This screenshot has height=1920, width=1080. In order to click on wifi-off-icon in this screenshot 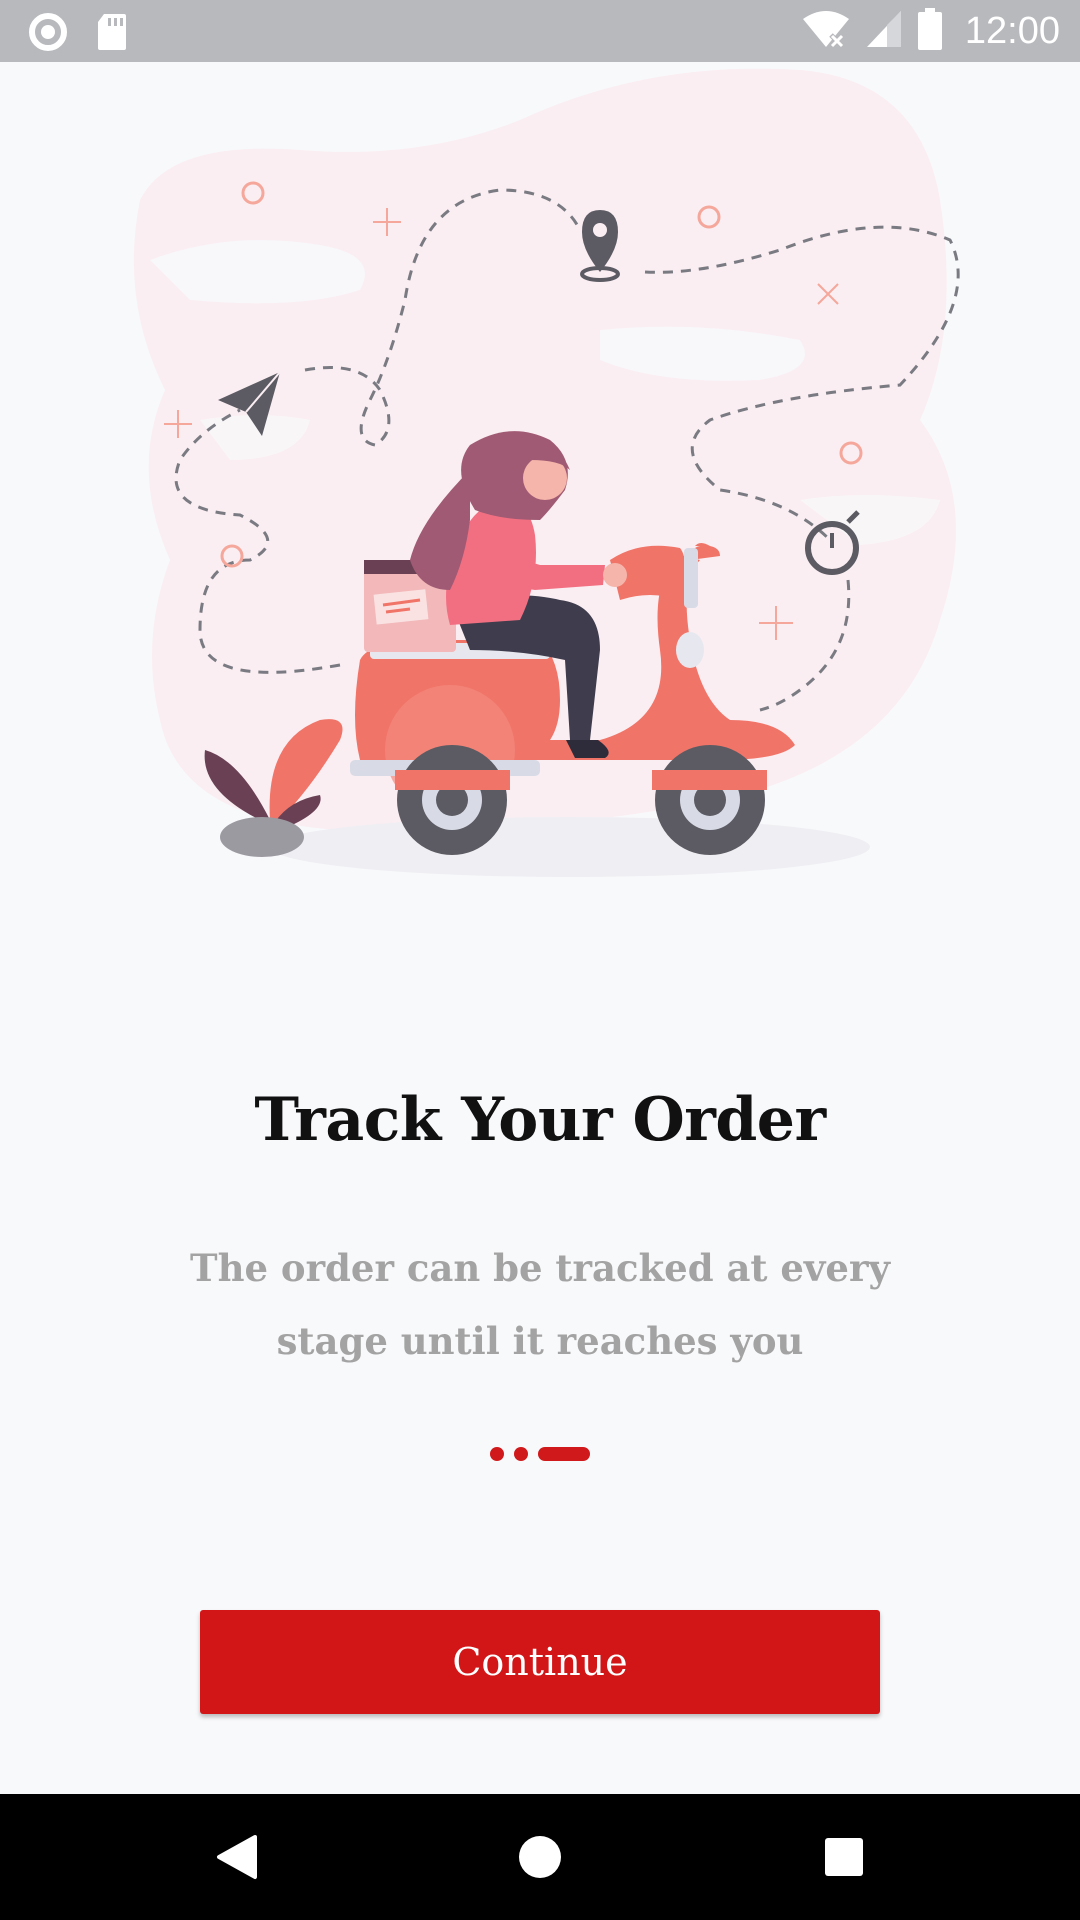, I will do `click(826, 31)`.